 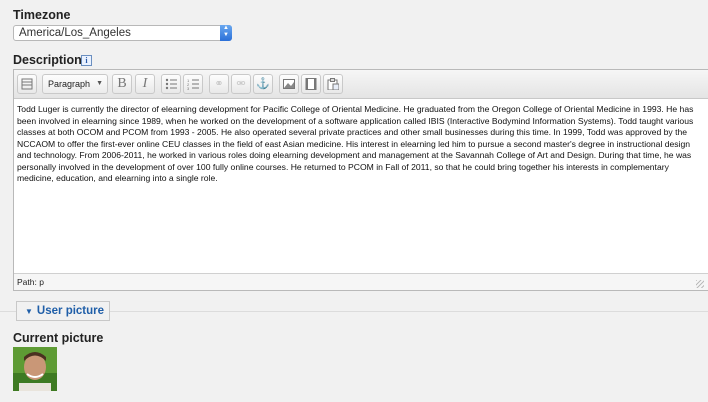 I want to click on description-label: Description, so click(x=47, y=60).